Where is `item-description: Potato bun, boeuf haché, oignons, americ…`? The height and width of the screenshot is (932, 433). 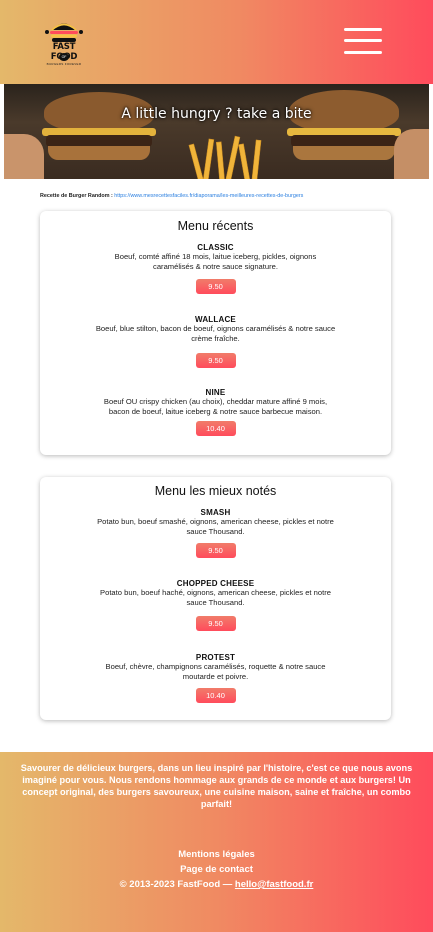
item-description: Potato bun, boeuf haché, oignons, americ… is located at coordinates (215, 597).